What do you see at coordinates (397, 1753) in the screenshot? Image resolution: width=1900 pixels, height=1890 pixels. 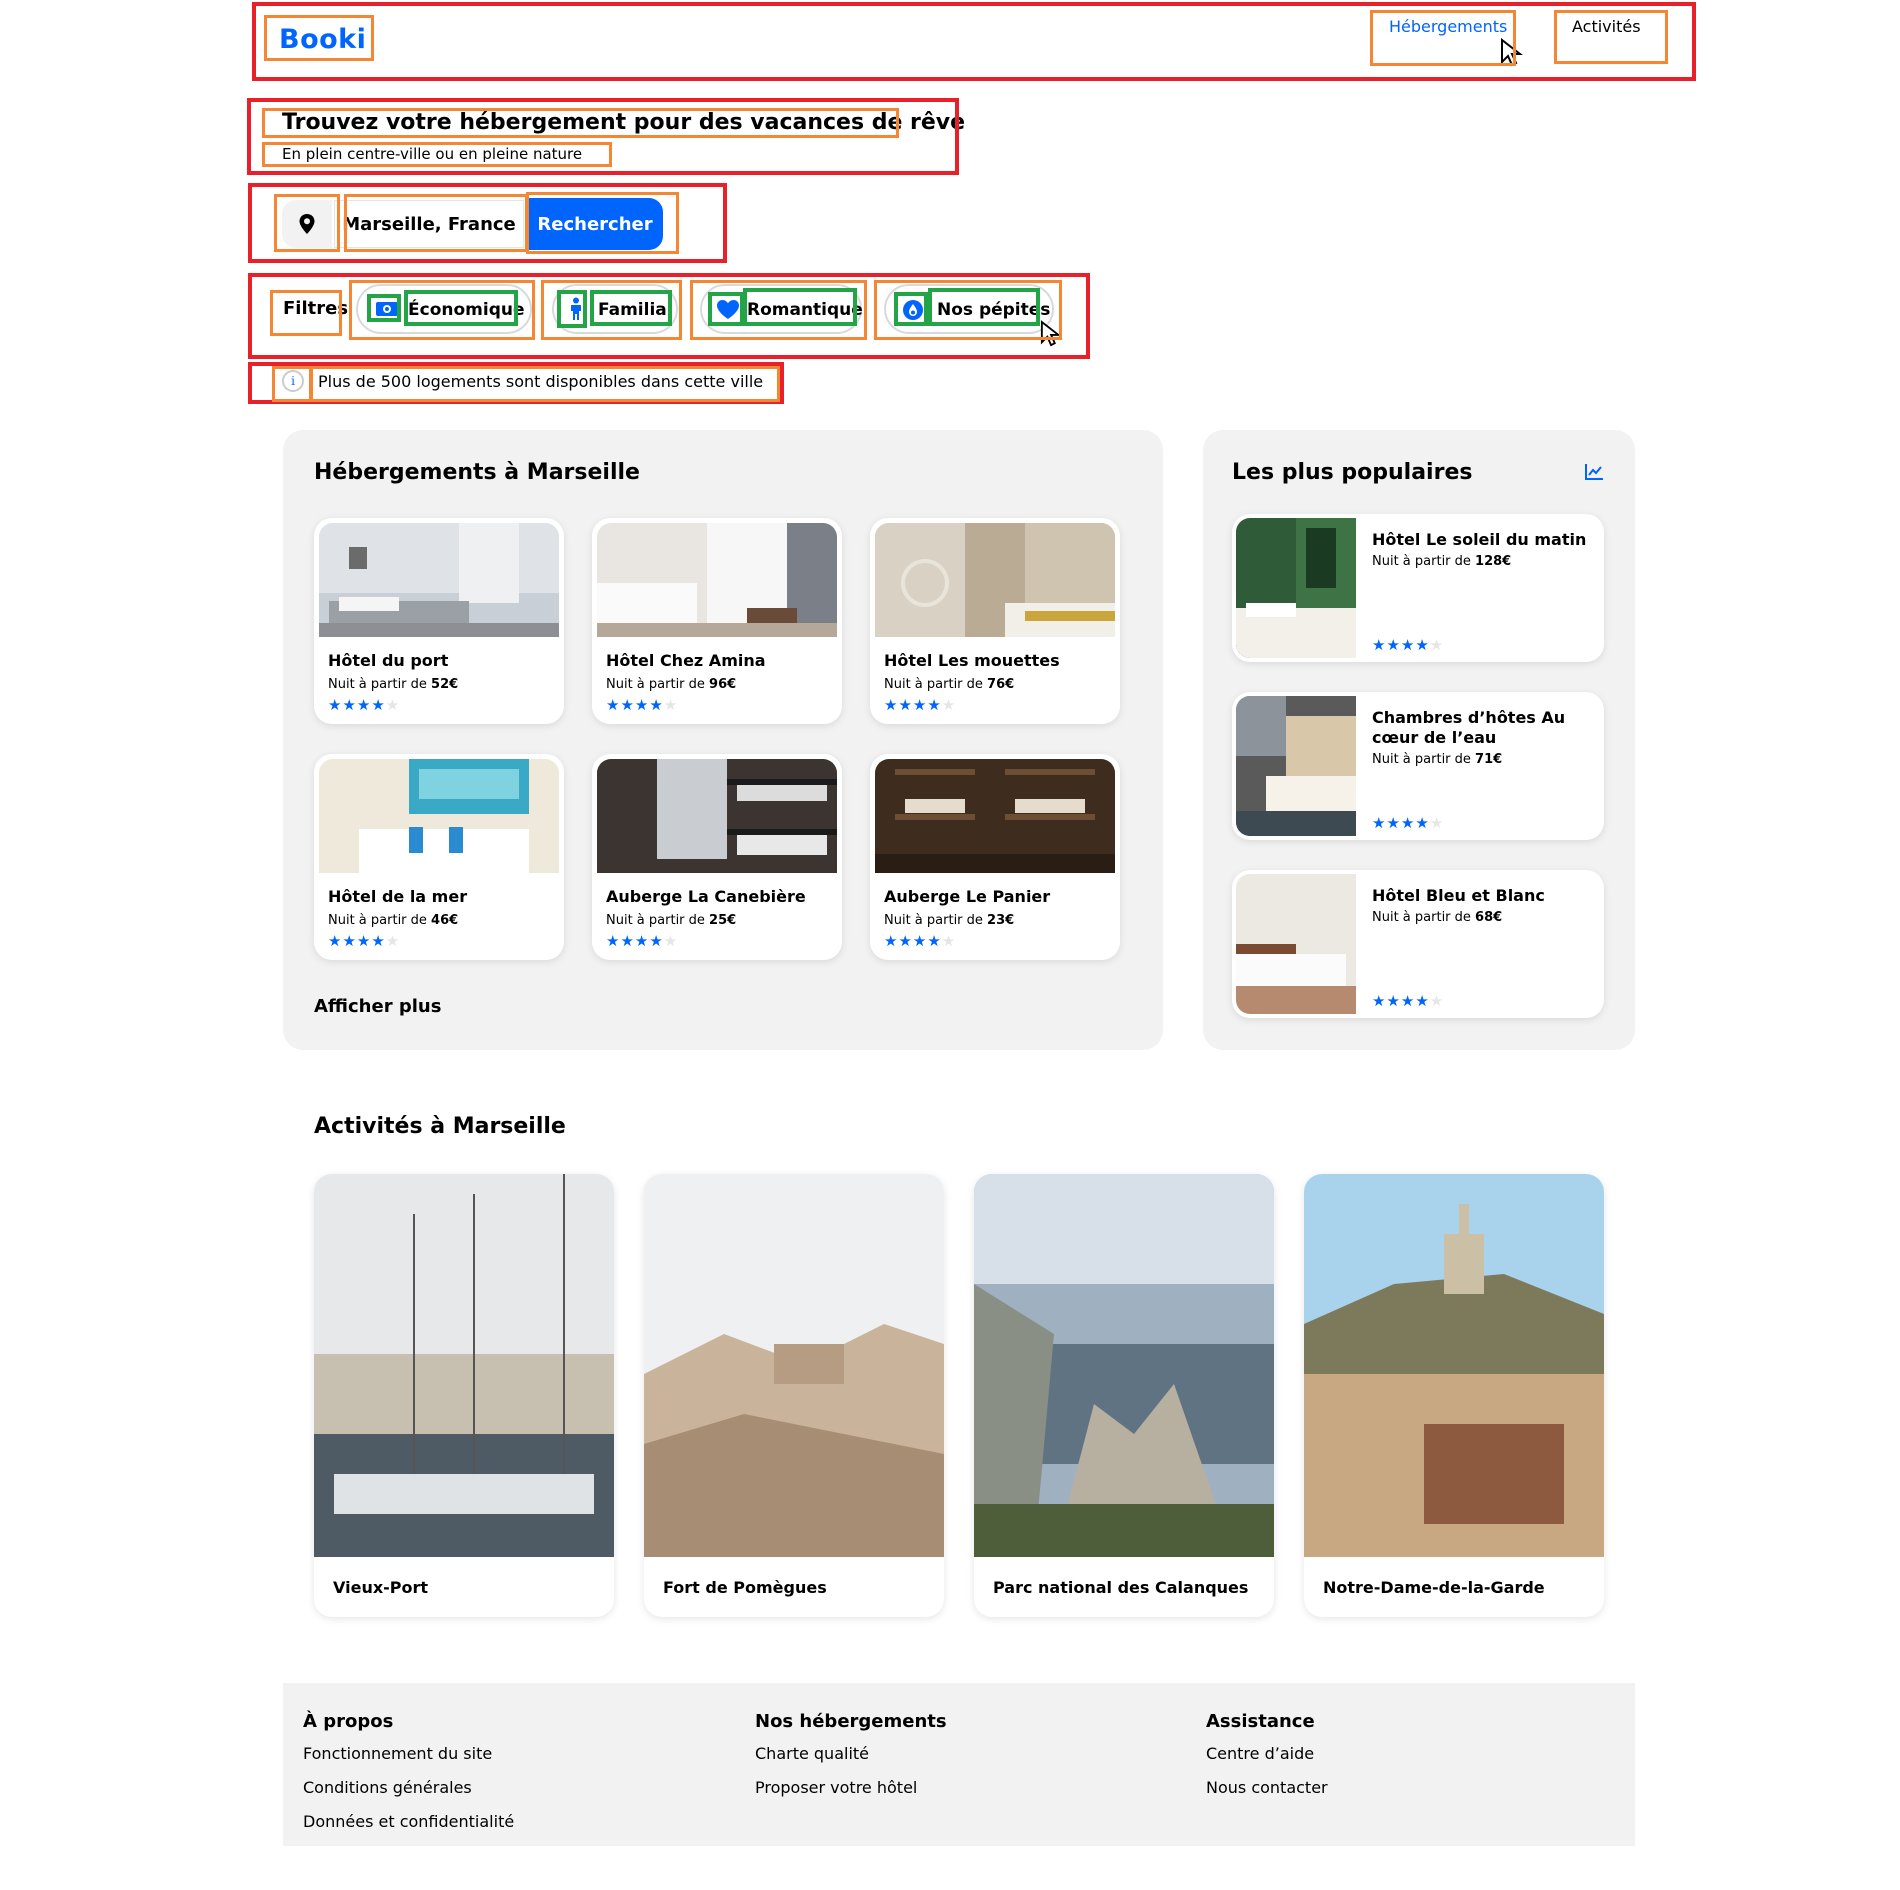 I see `footer-link: Fonctionnement du site` at bounding box center [397, 1753].